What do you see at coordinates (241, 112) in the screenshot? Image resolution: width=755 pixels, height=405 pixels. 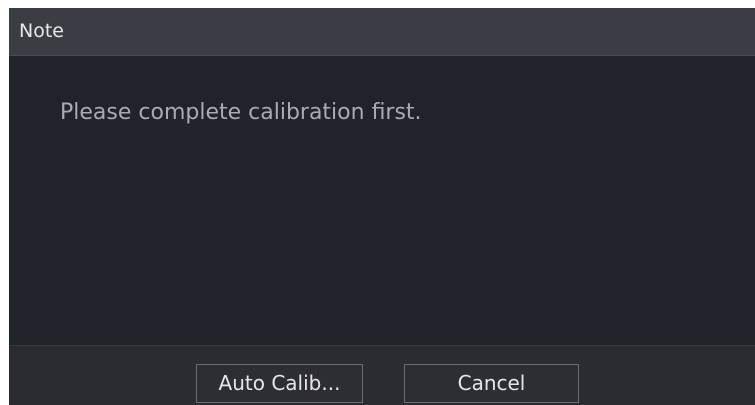 I see `dialog-message: Please complete calibration first.` at bounding box center [241, 112].